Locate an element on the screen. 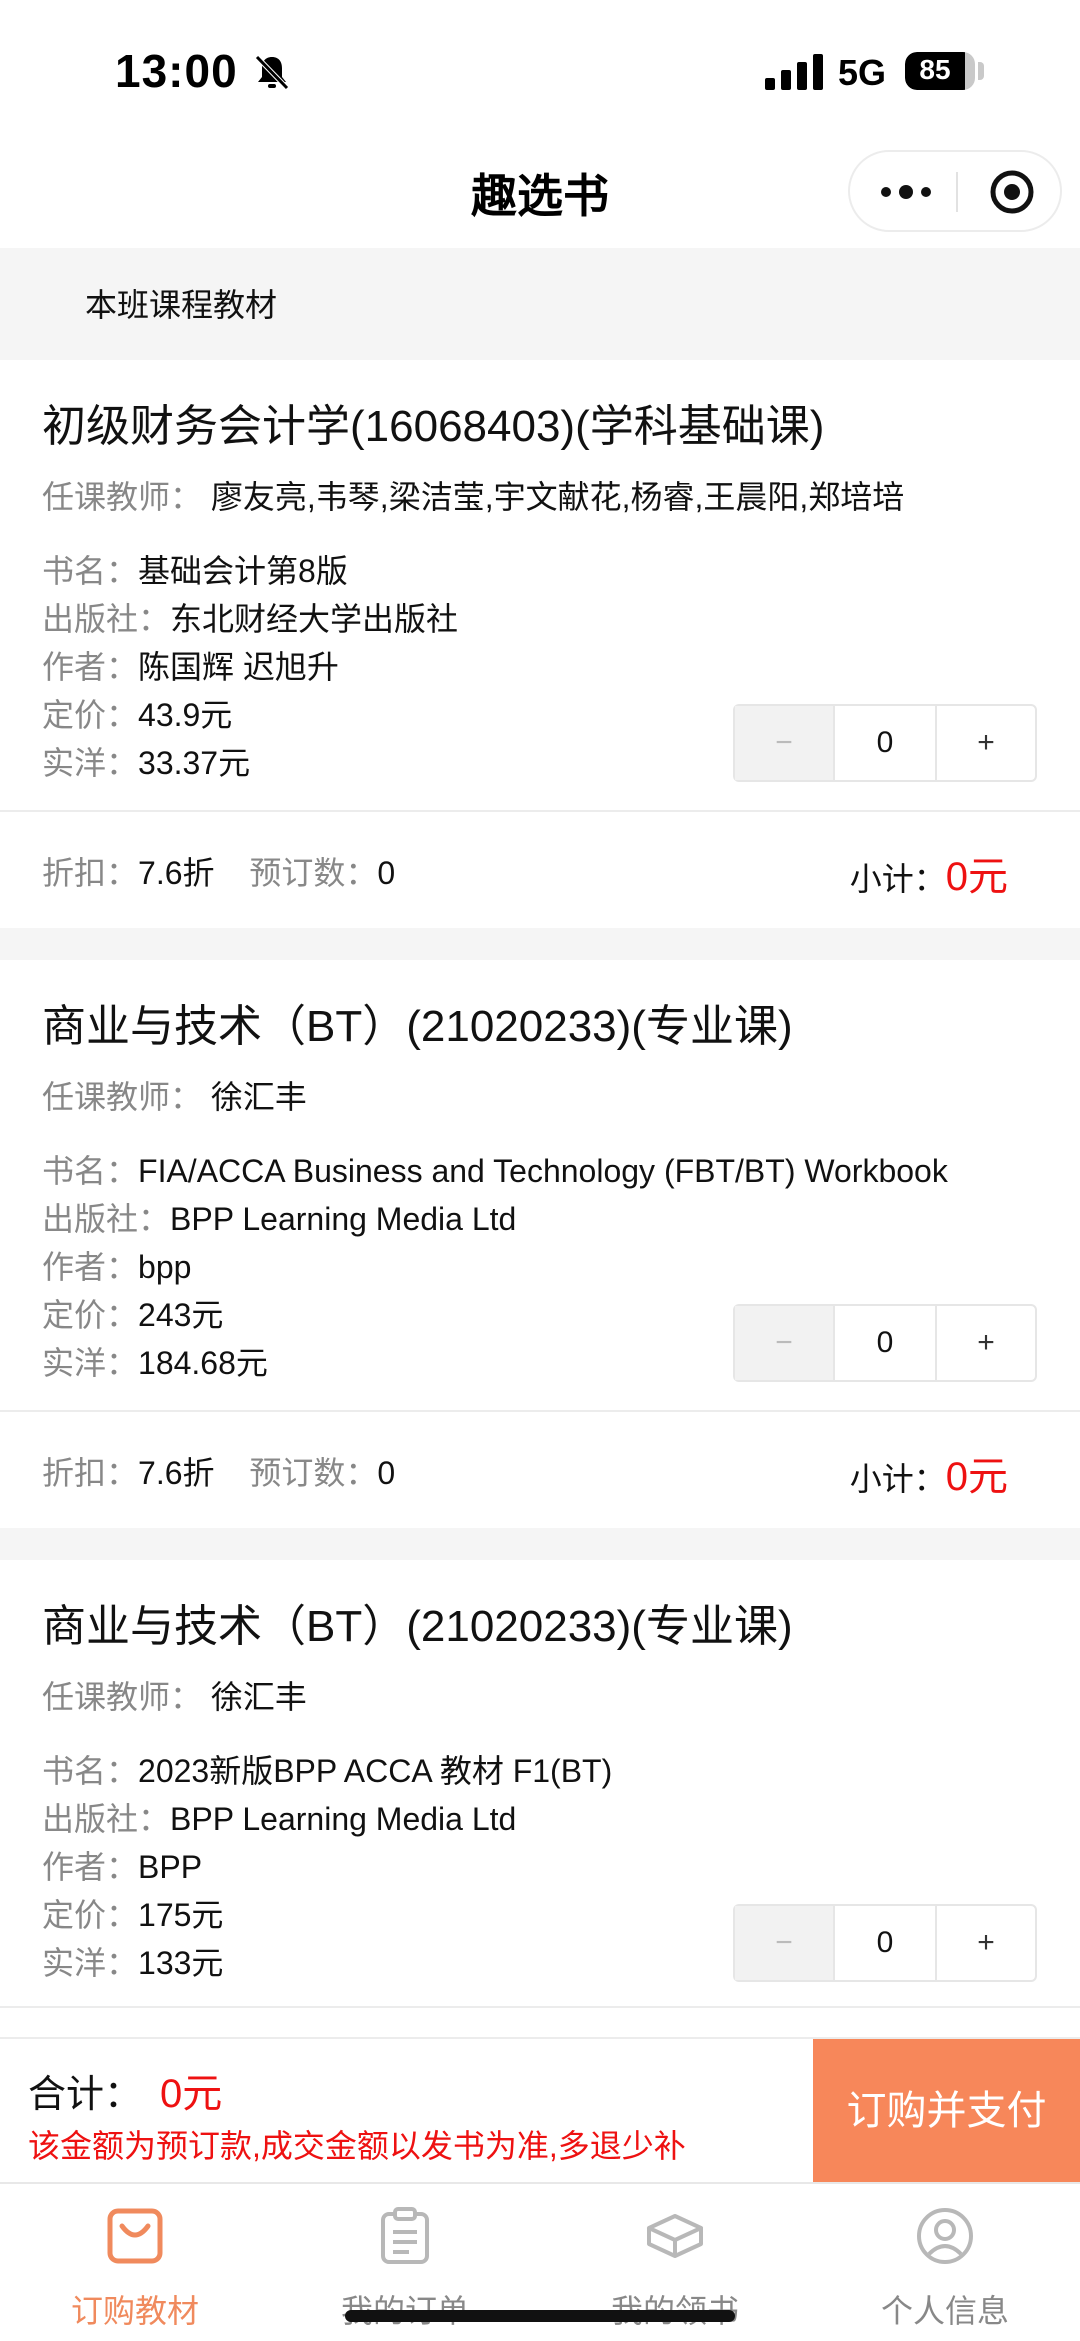 This screenshot has height=2341, width=1080. section-header: 本班课程教材 is located at coordinates (540, 304).